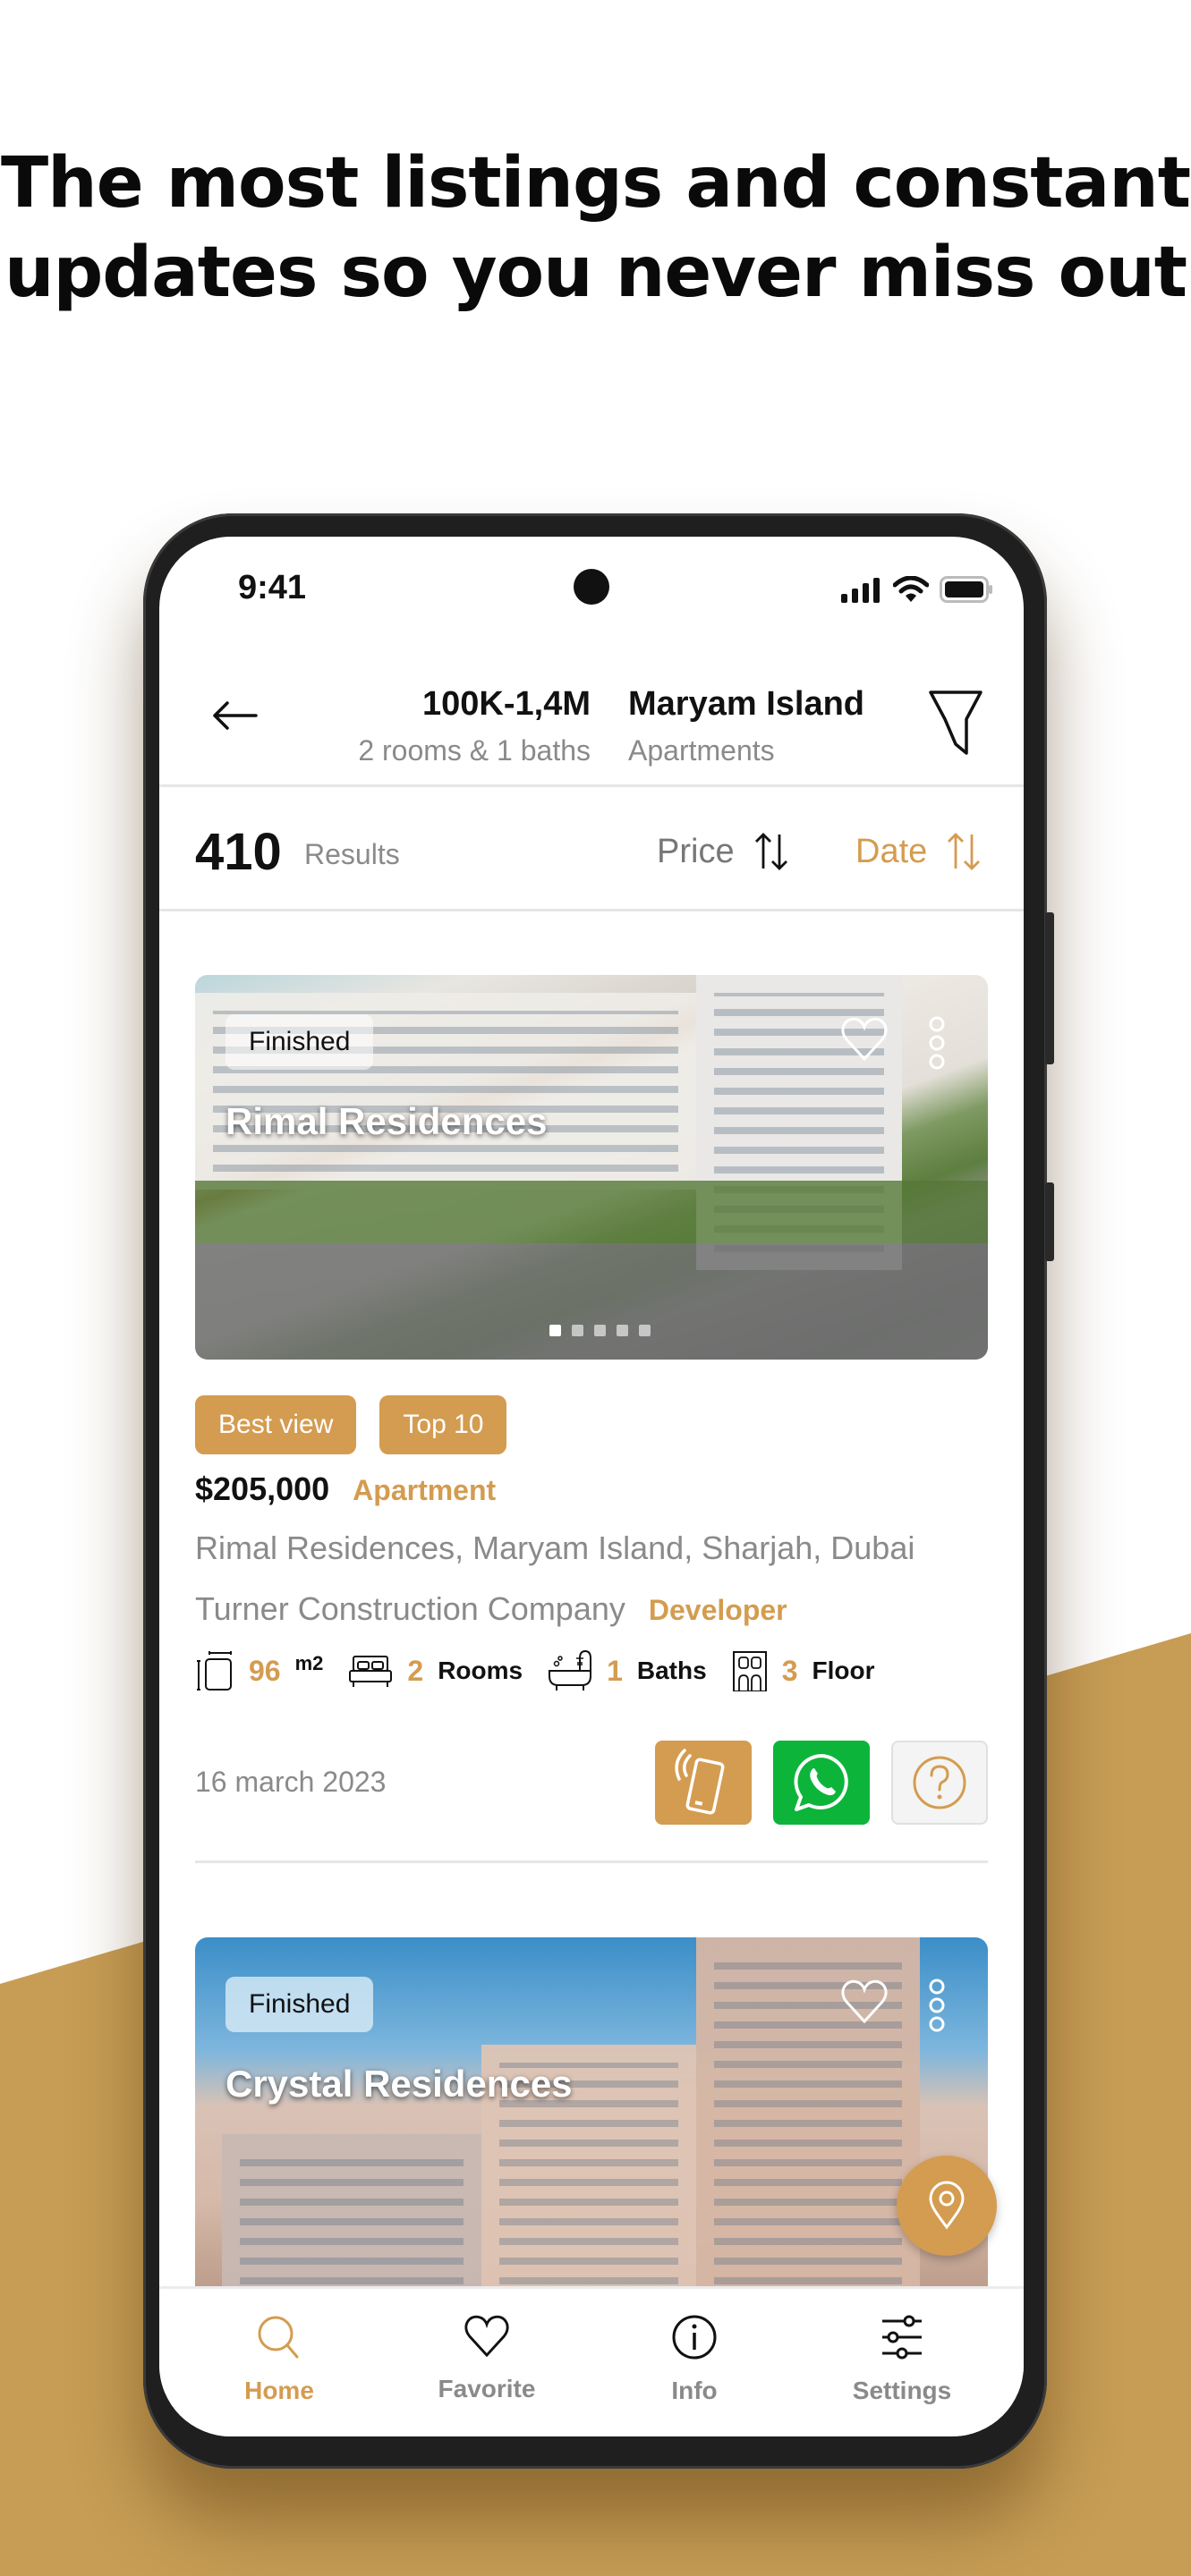 This screenshot has height=2576, width=1191. What do you see at coordinates (671, 1670) in the screenshot?
I see `baths-label: Baths` at bounding box center [671, 1670].